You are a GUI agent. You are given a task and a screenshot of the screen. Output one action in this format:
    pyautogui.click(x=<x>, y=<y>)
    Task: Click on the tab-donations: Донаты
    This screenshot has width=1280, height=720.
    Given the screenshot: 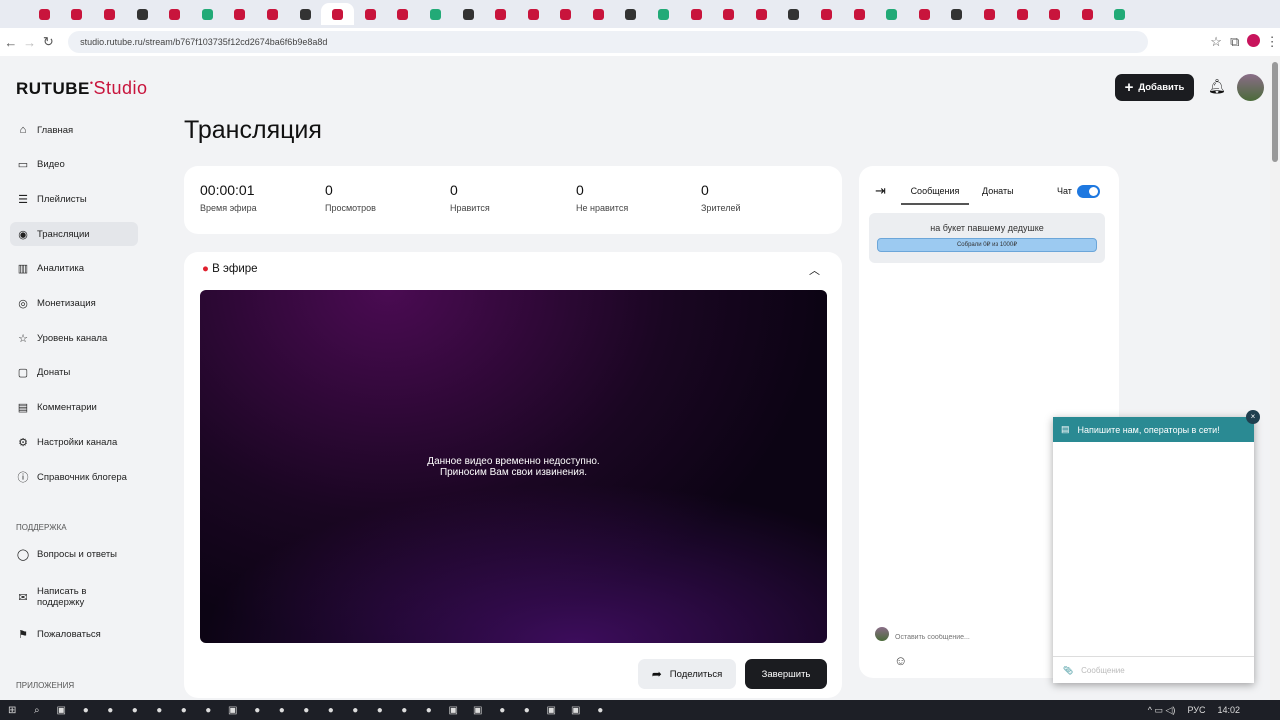 What is the action you would take?
    pyautogui.click(x=998, y=191)
    